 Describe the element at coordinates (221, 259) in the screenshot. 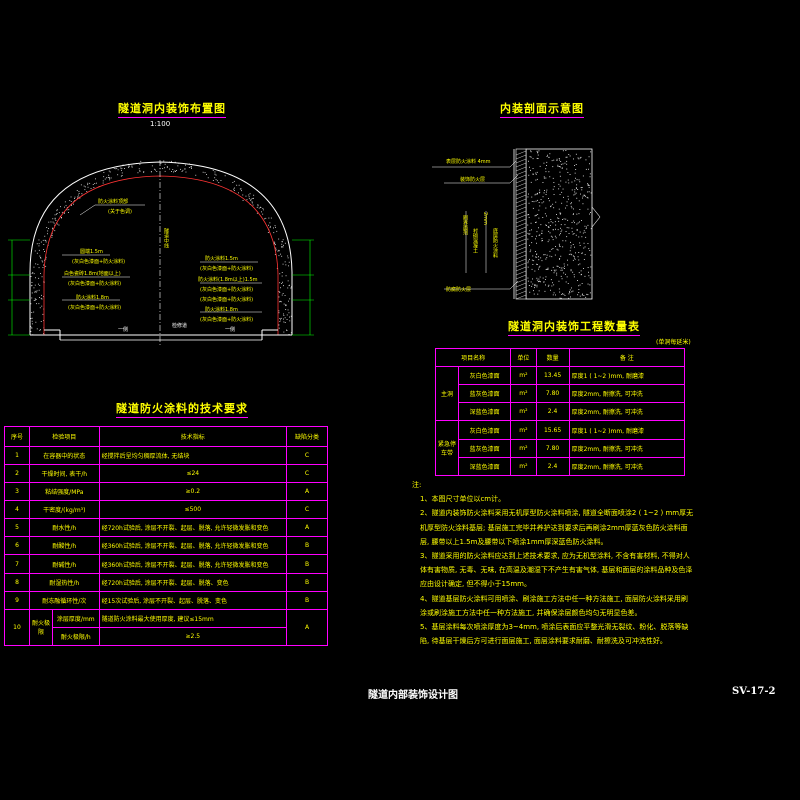

I see `label-right-a: 防火涂料1.5m` at that location.